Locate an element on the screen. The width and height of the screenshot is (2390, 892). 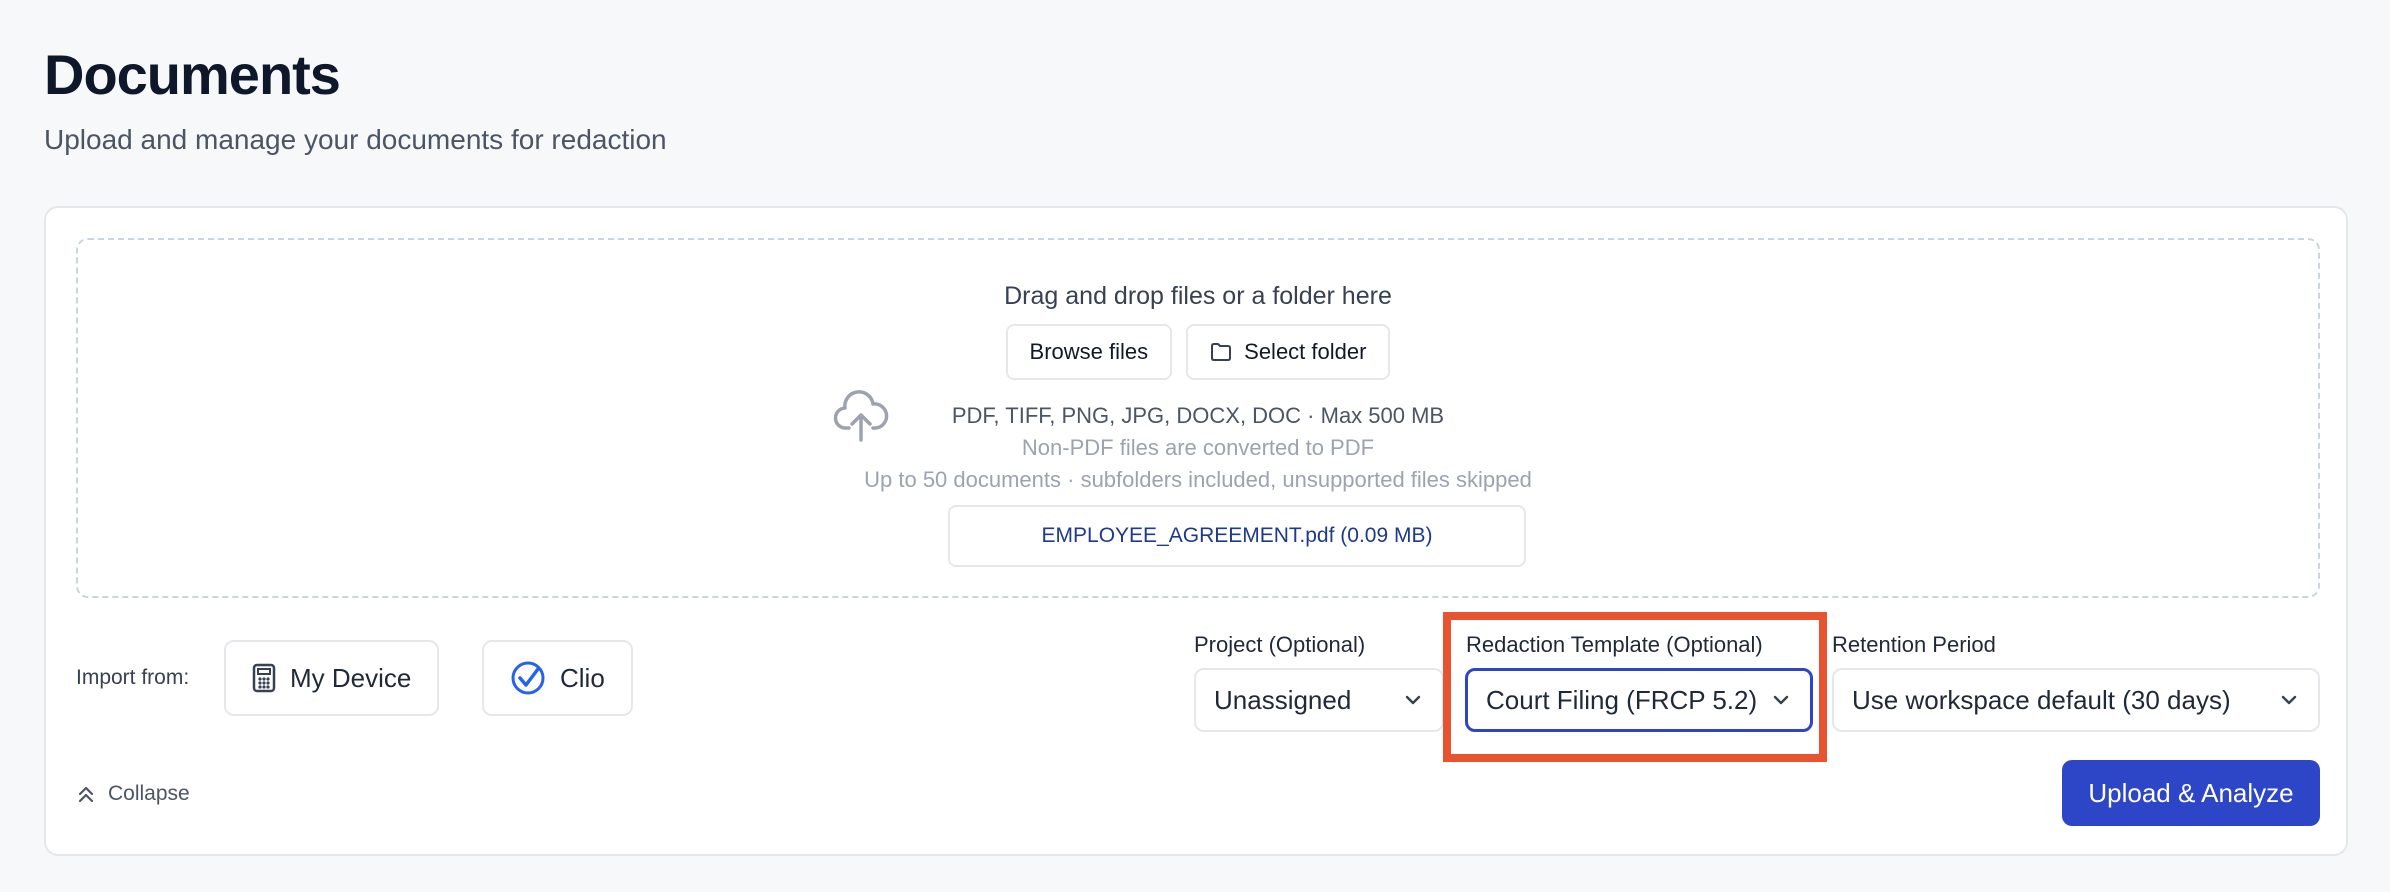
retention-label: Retention Period is located at coordinates (1914, 644).